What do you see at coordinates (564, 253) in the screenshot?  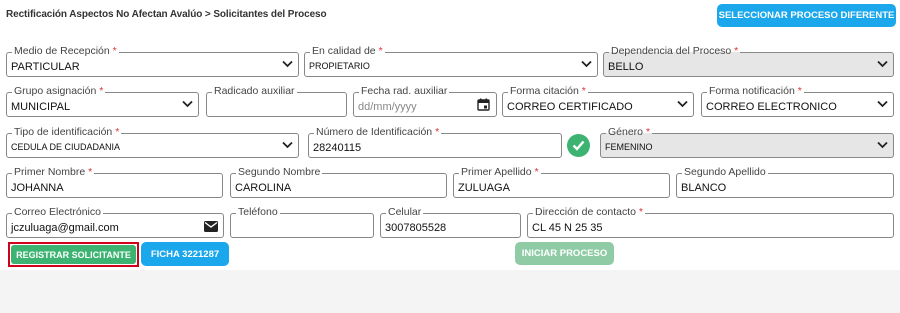 I see `start-process-button: INICIAR PROCESO` at bounding box center [564, 253].